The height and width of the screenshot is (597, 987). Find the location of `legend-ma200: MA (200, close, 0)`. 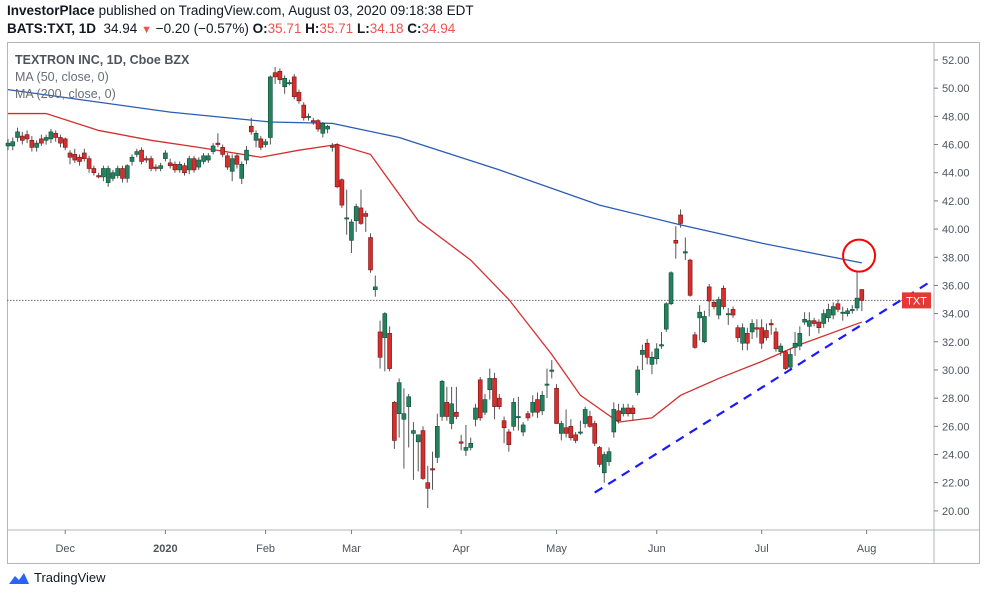

legend-ma200: MA (200, close, 0) is located at coordinates (65, 94).